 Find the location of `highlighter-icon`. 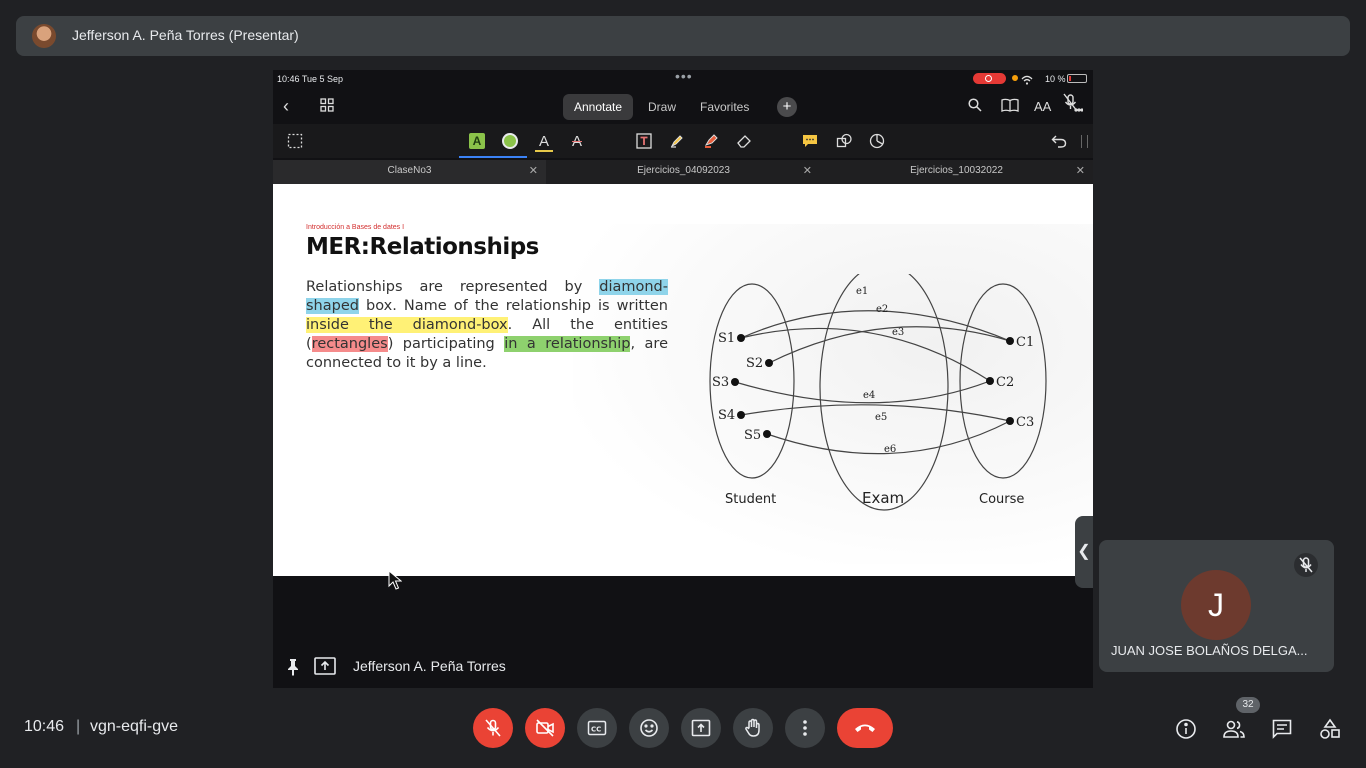

highlighter-icon is located at coordinates (711, 141).